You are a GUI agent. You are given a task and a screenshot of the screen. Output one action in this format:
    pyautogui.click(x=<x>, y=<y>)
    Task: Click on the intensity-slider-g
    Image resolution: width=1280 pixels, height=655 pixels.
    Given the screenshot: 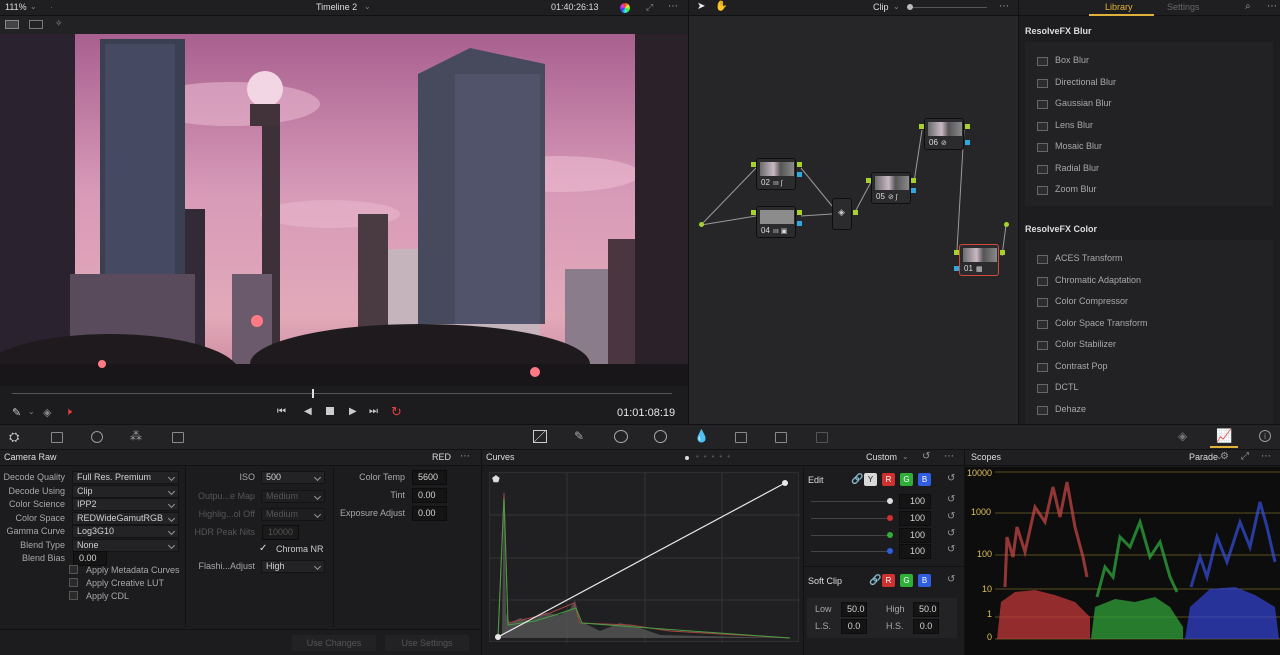 What is the action you would take?
    pyautogui.click(x=851, y=535)
    